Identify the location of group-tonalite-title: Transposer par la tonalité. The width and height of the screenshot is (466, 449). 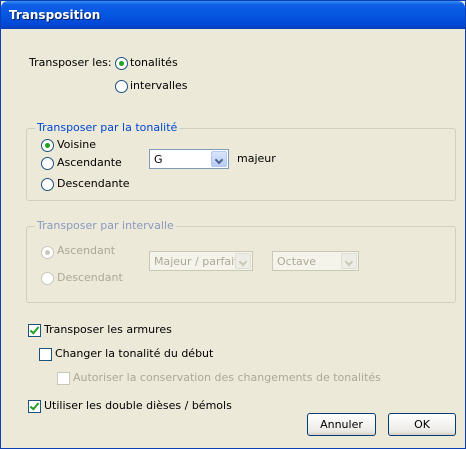
(107, 127).